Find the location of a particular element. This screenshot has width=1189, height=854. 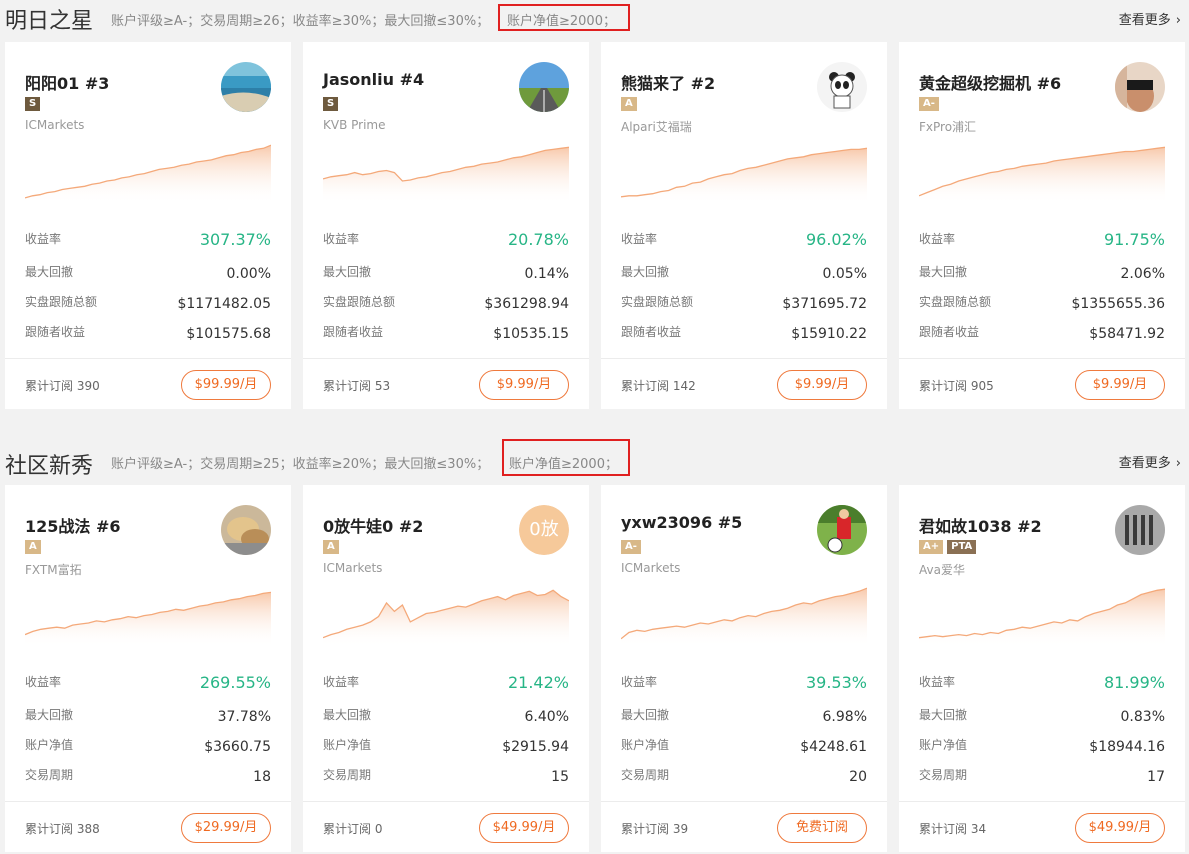

rating-badges: S is located at coordinates (331, 104).